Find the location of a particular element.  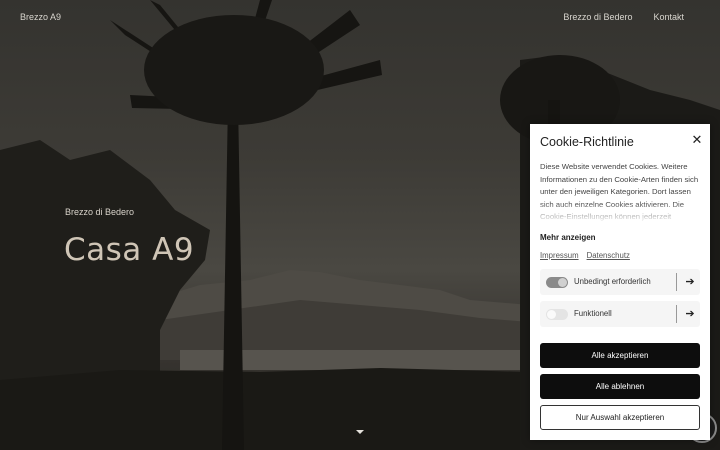

accept-selection-button: Nur Auswahl akzeptieren is located at coordinates (620, 417).